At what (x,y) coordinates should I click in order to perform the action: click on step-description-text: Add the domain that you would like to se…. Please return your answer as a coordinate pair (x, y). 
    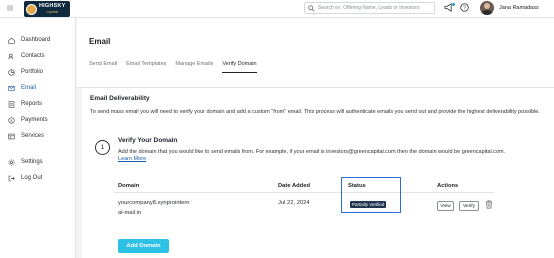
    Looking at the image, I should click on (312, 152).